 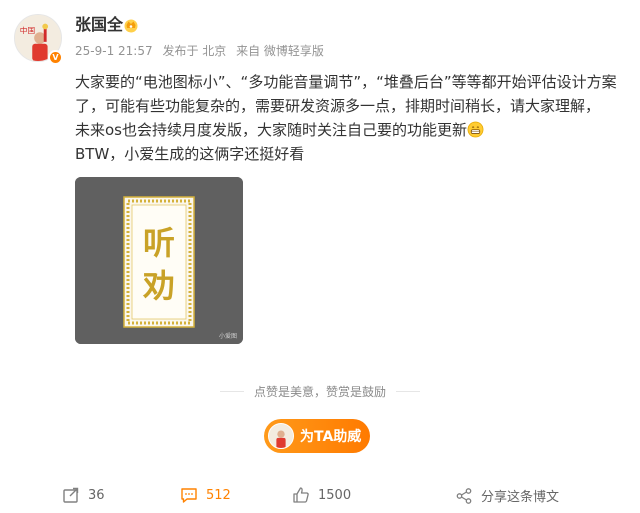 I want to click on post-location: 发布于 北京, so click(x=194, y=51).